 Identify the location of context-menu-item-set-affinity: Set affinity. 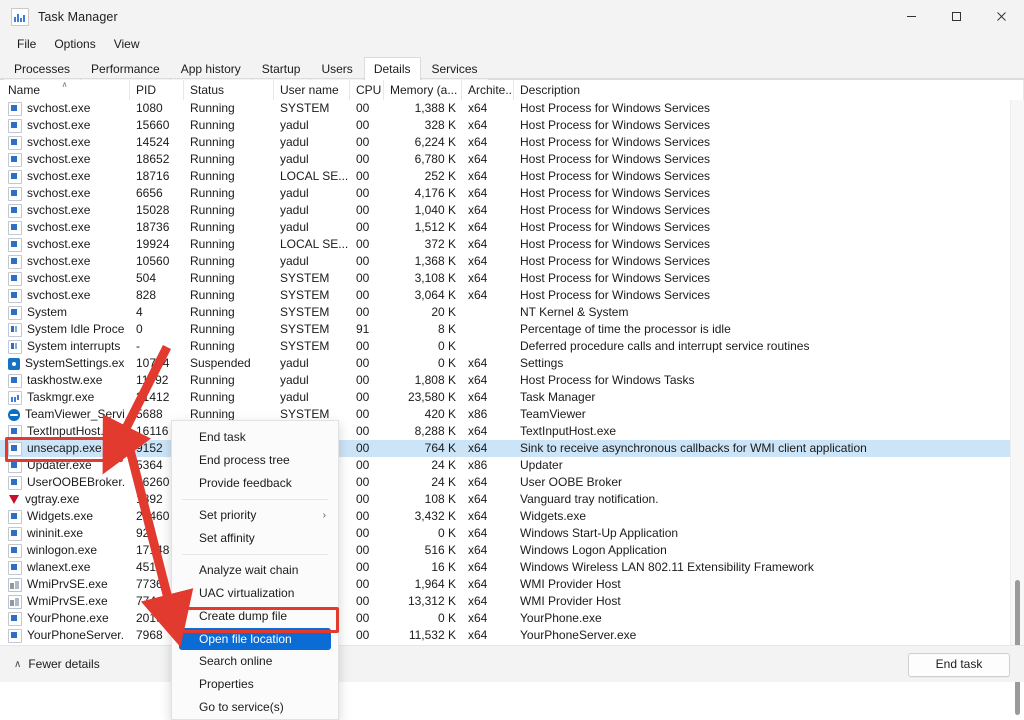
(255, 538).